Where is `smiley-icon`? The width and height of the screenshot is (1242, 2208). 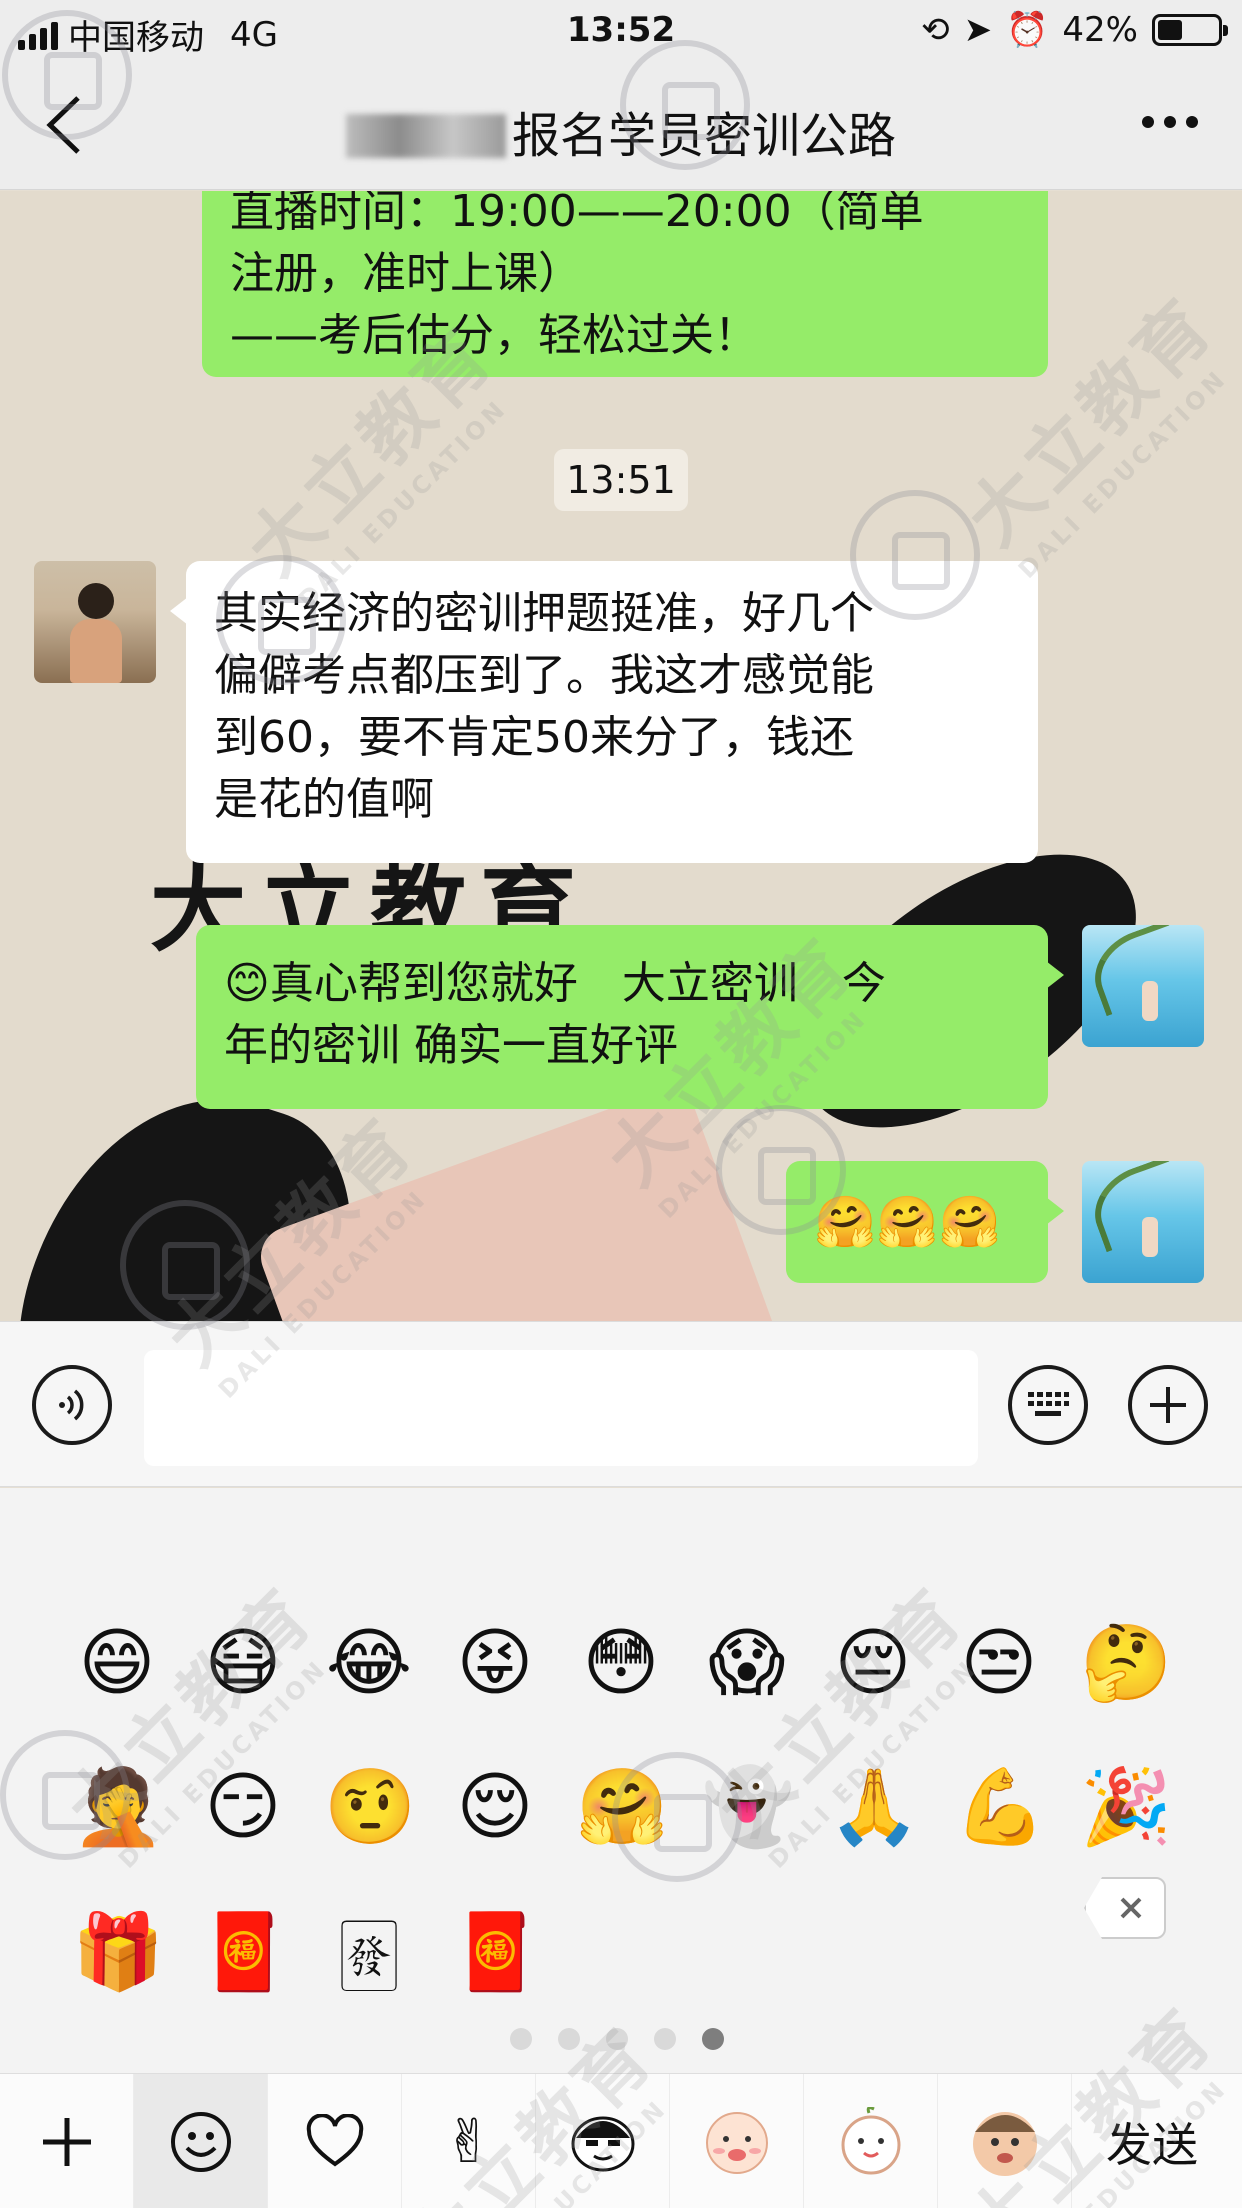 smiley-icon is located at coordinates (201, 2141).